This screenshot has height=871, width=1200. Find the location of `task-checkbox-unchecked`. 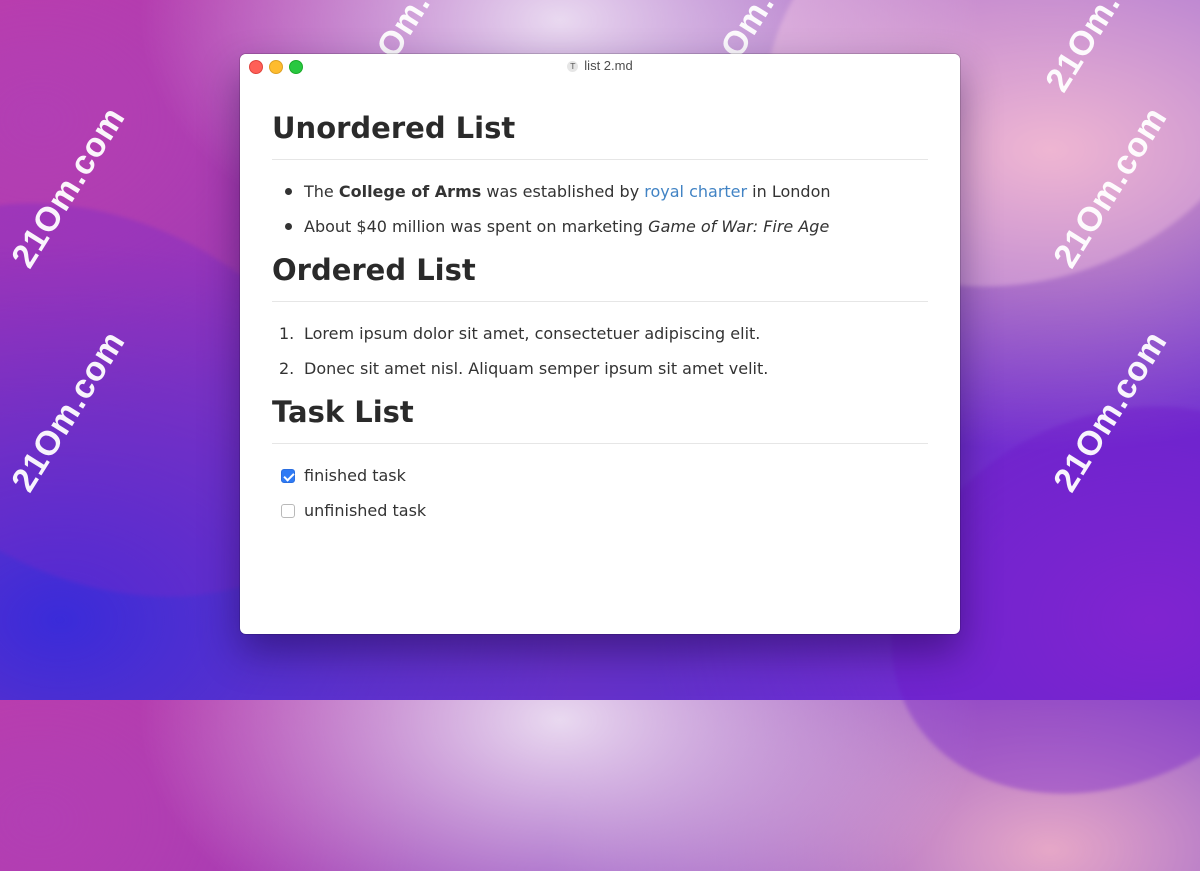

task-checkbox-unchecked is located at coordinates (288, 511).